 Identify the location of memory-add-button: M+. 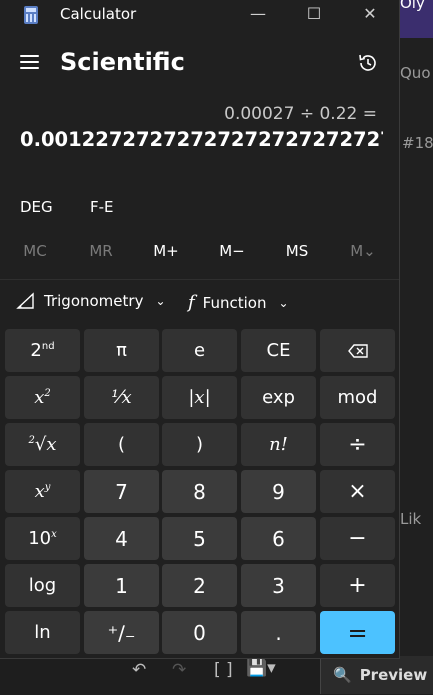
(166, 251).